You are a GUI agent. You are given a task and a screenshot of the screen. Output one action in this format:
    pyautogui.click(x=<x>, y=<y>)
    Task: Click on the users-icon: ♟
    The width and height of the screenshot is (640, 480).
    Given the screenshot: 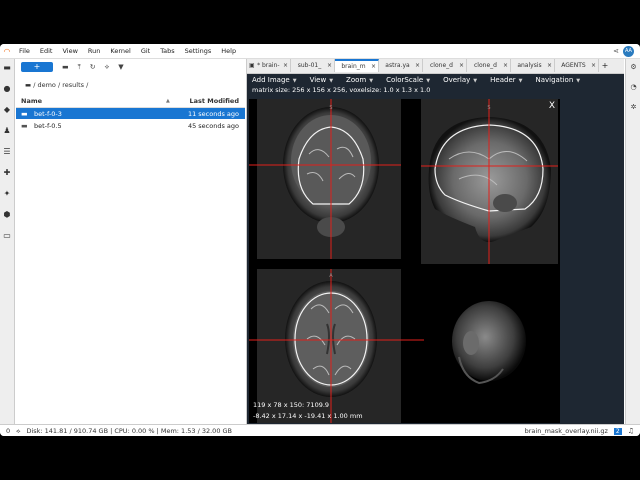 What is the action you would take?
    pyautogui.click(x=7, y=130)
    